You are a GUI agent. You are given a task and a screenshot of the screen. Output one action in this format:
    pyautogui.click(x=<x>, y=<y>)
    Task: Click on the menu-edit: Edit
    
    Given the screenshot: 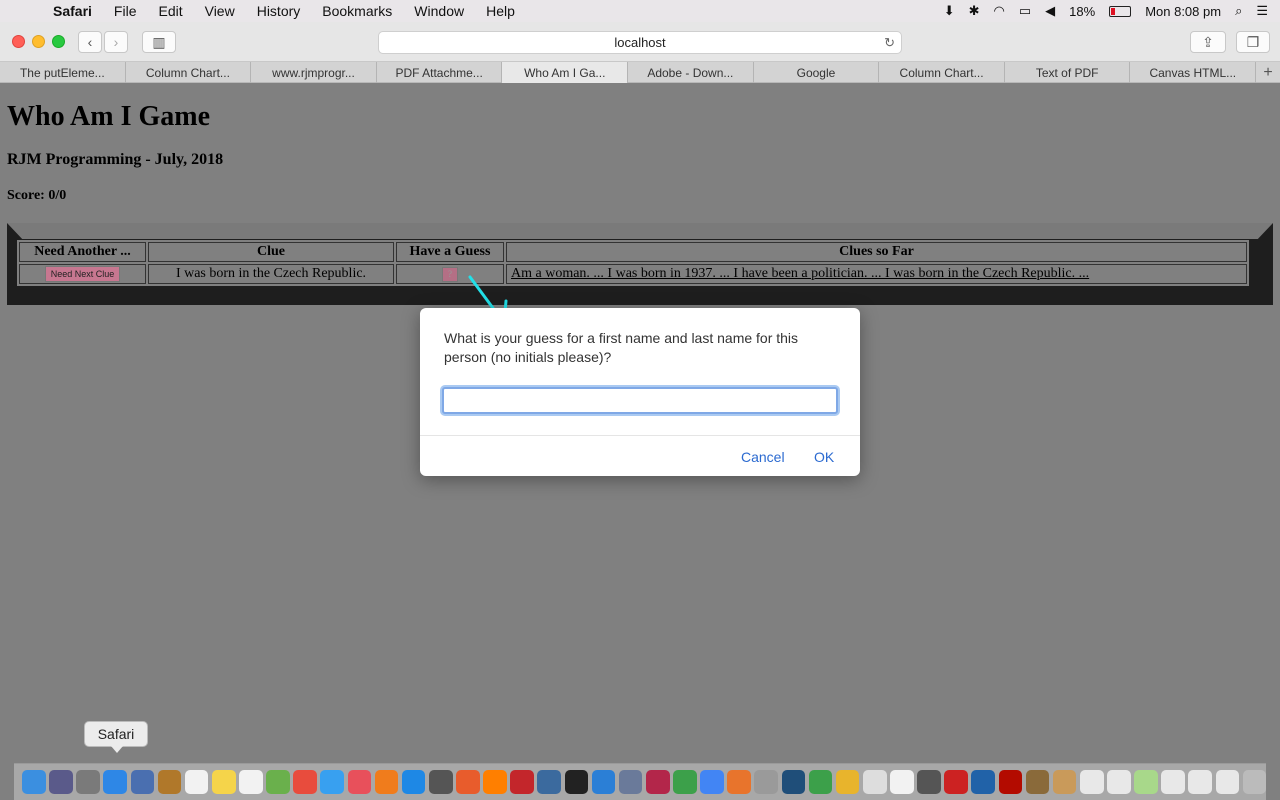 What is the action you would take?
    pyautogui.click(x=170, y=11)
    